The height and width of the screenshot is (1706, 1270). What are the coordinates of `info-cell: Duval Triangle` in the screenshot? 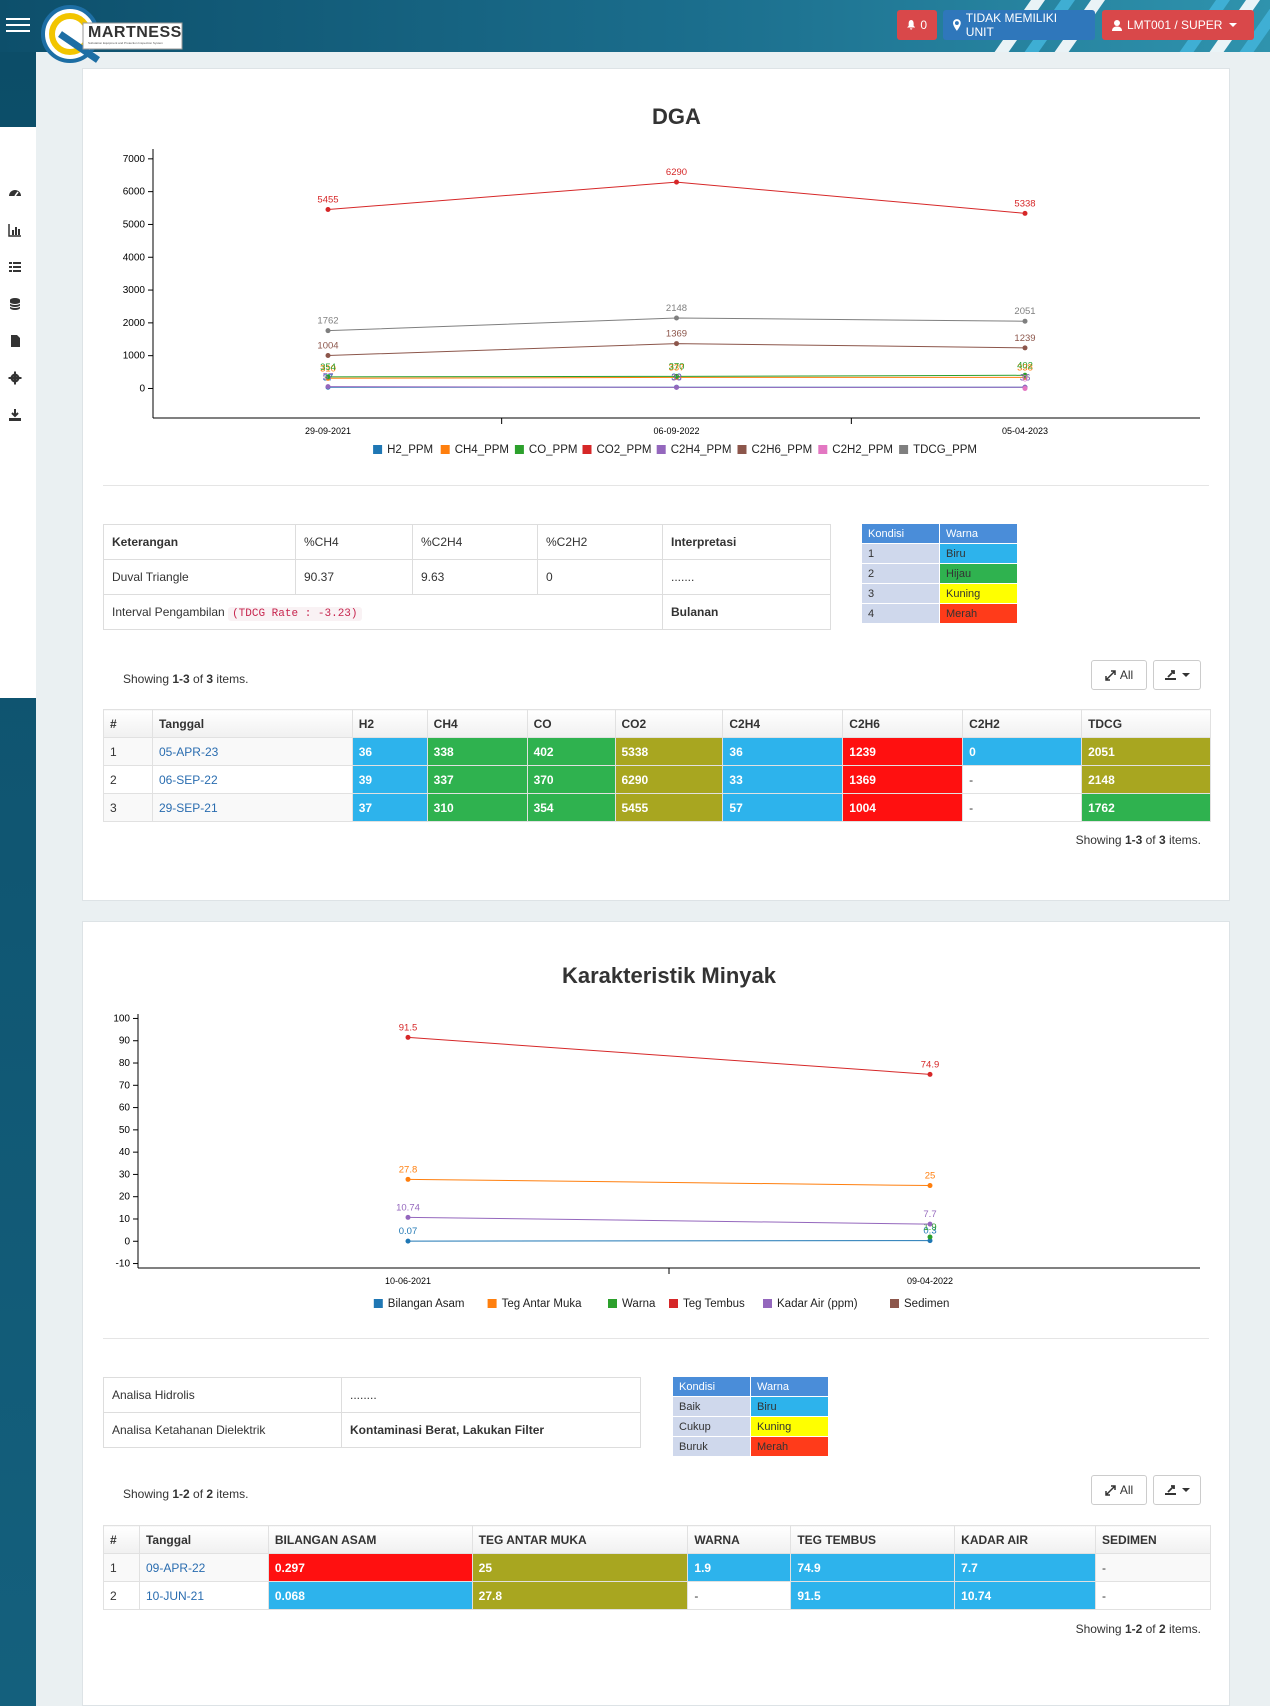 It's located at (199, 577).